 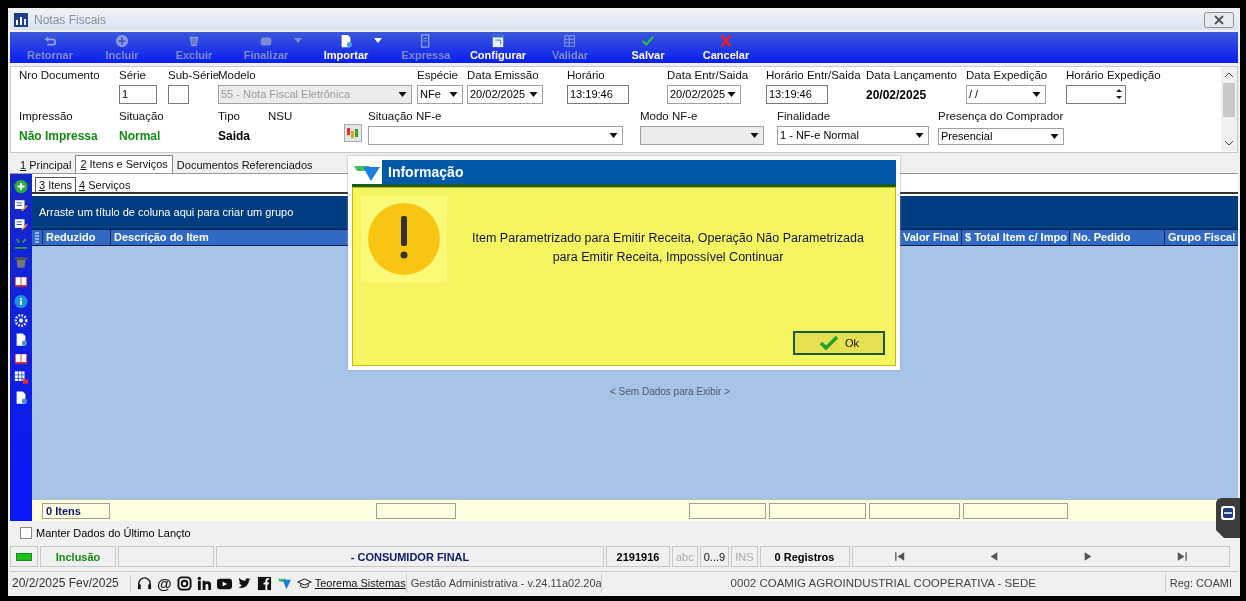 What do you see at coordinates (1119, 94) in the screenshot?
I see `spinner-arrows-icon` at bounding box center [1119, 94].